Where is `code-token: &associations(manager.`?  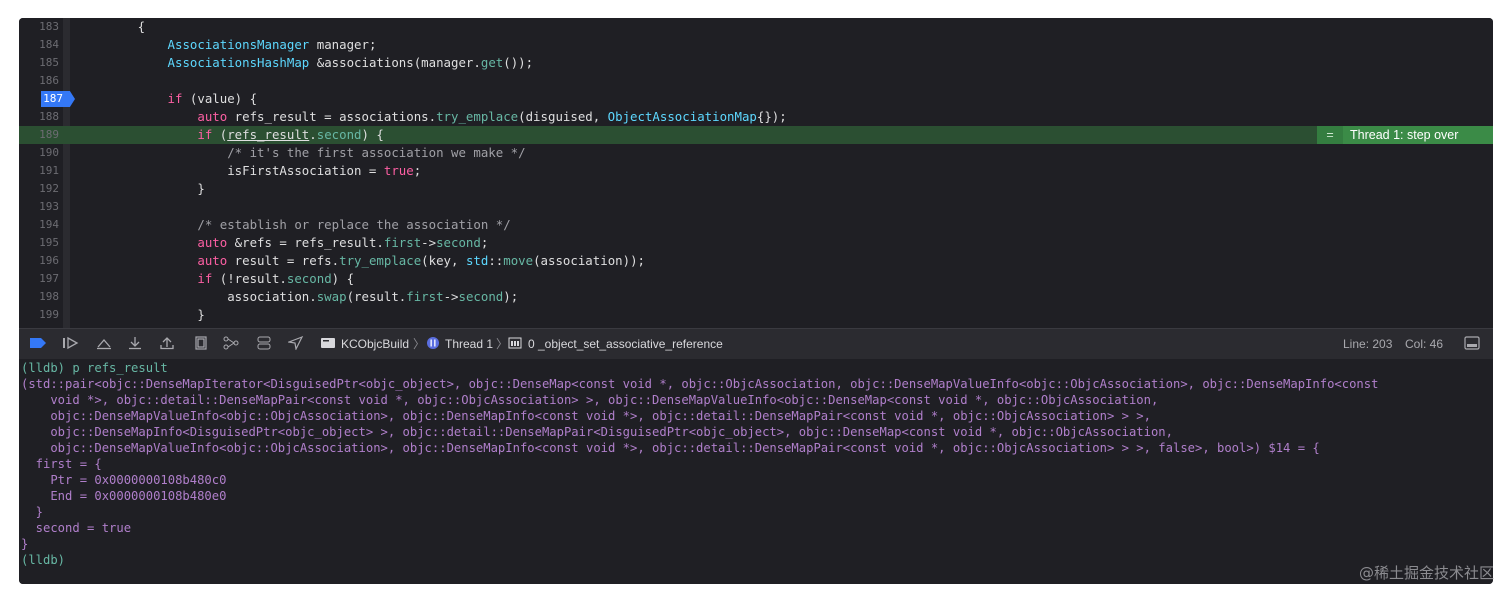
code-token: &associations(manager. is located at coordinates (395, 62).